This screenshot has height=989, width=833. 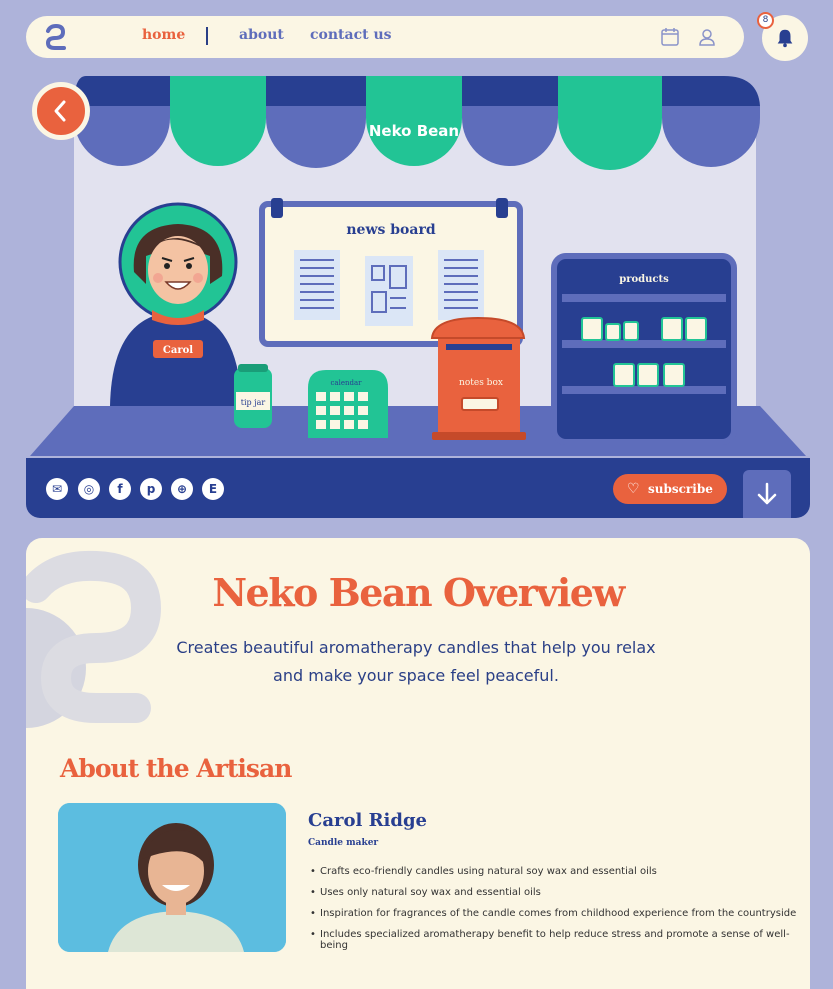 What do you see at coordinates (414, 131) in the screenshot?
I see `brand-sign: Neko Bean` at bounding box center [414, 131].